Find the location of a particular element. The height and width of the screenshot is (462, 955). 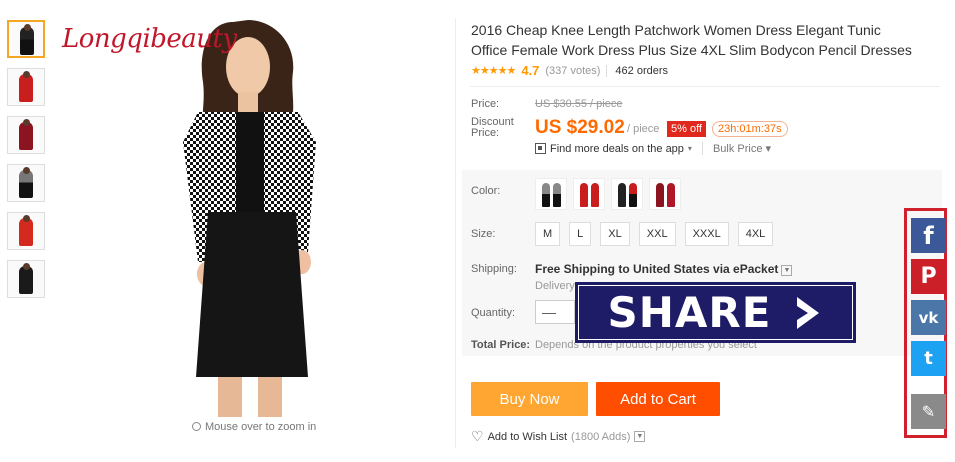

magnifier-icon is located at coordinates (196, 426).